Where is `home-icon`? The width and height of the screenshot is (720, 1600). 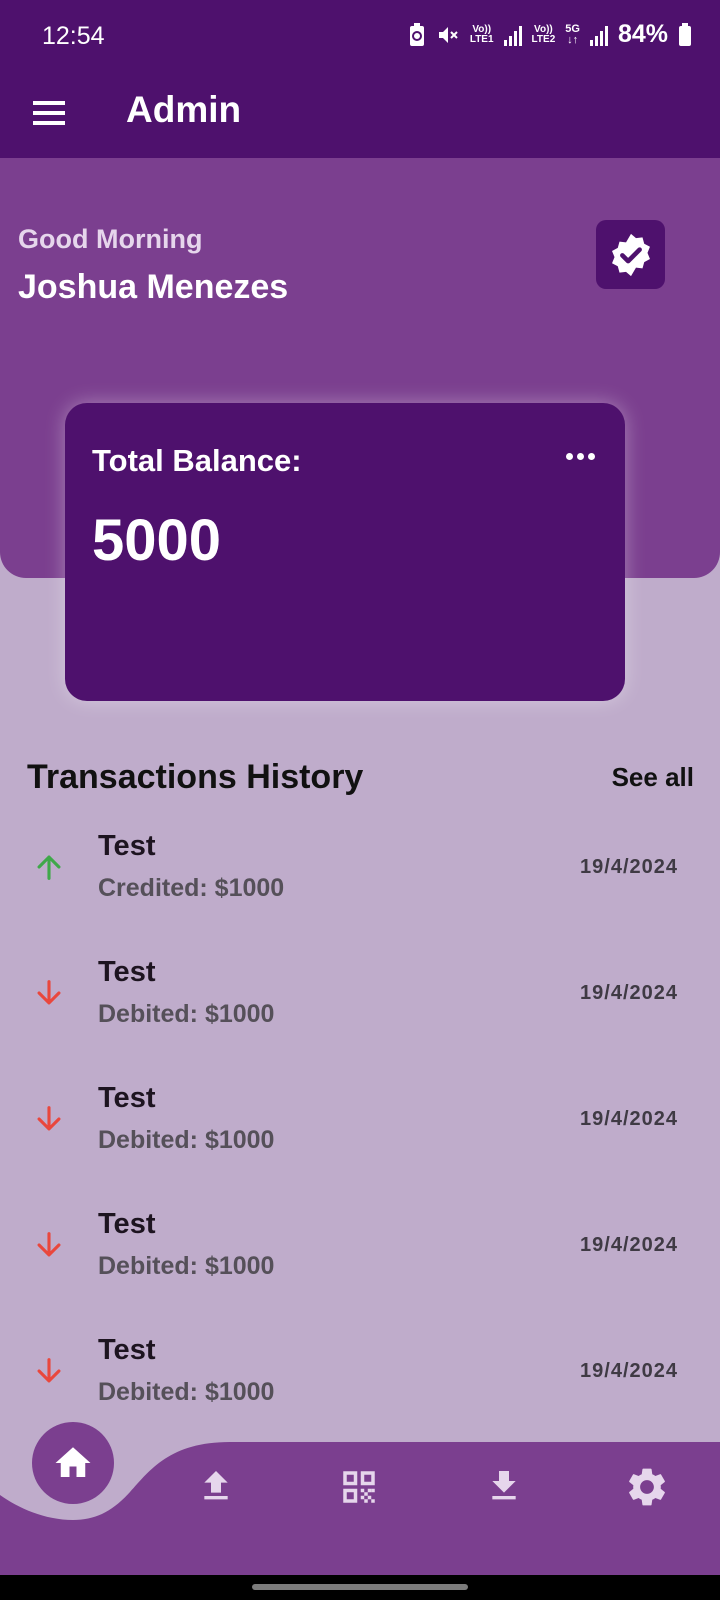
home-icon is located at coordinates (73, 1462).